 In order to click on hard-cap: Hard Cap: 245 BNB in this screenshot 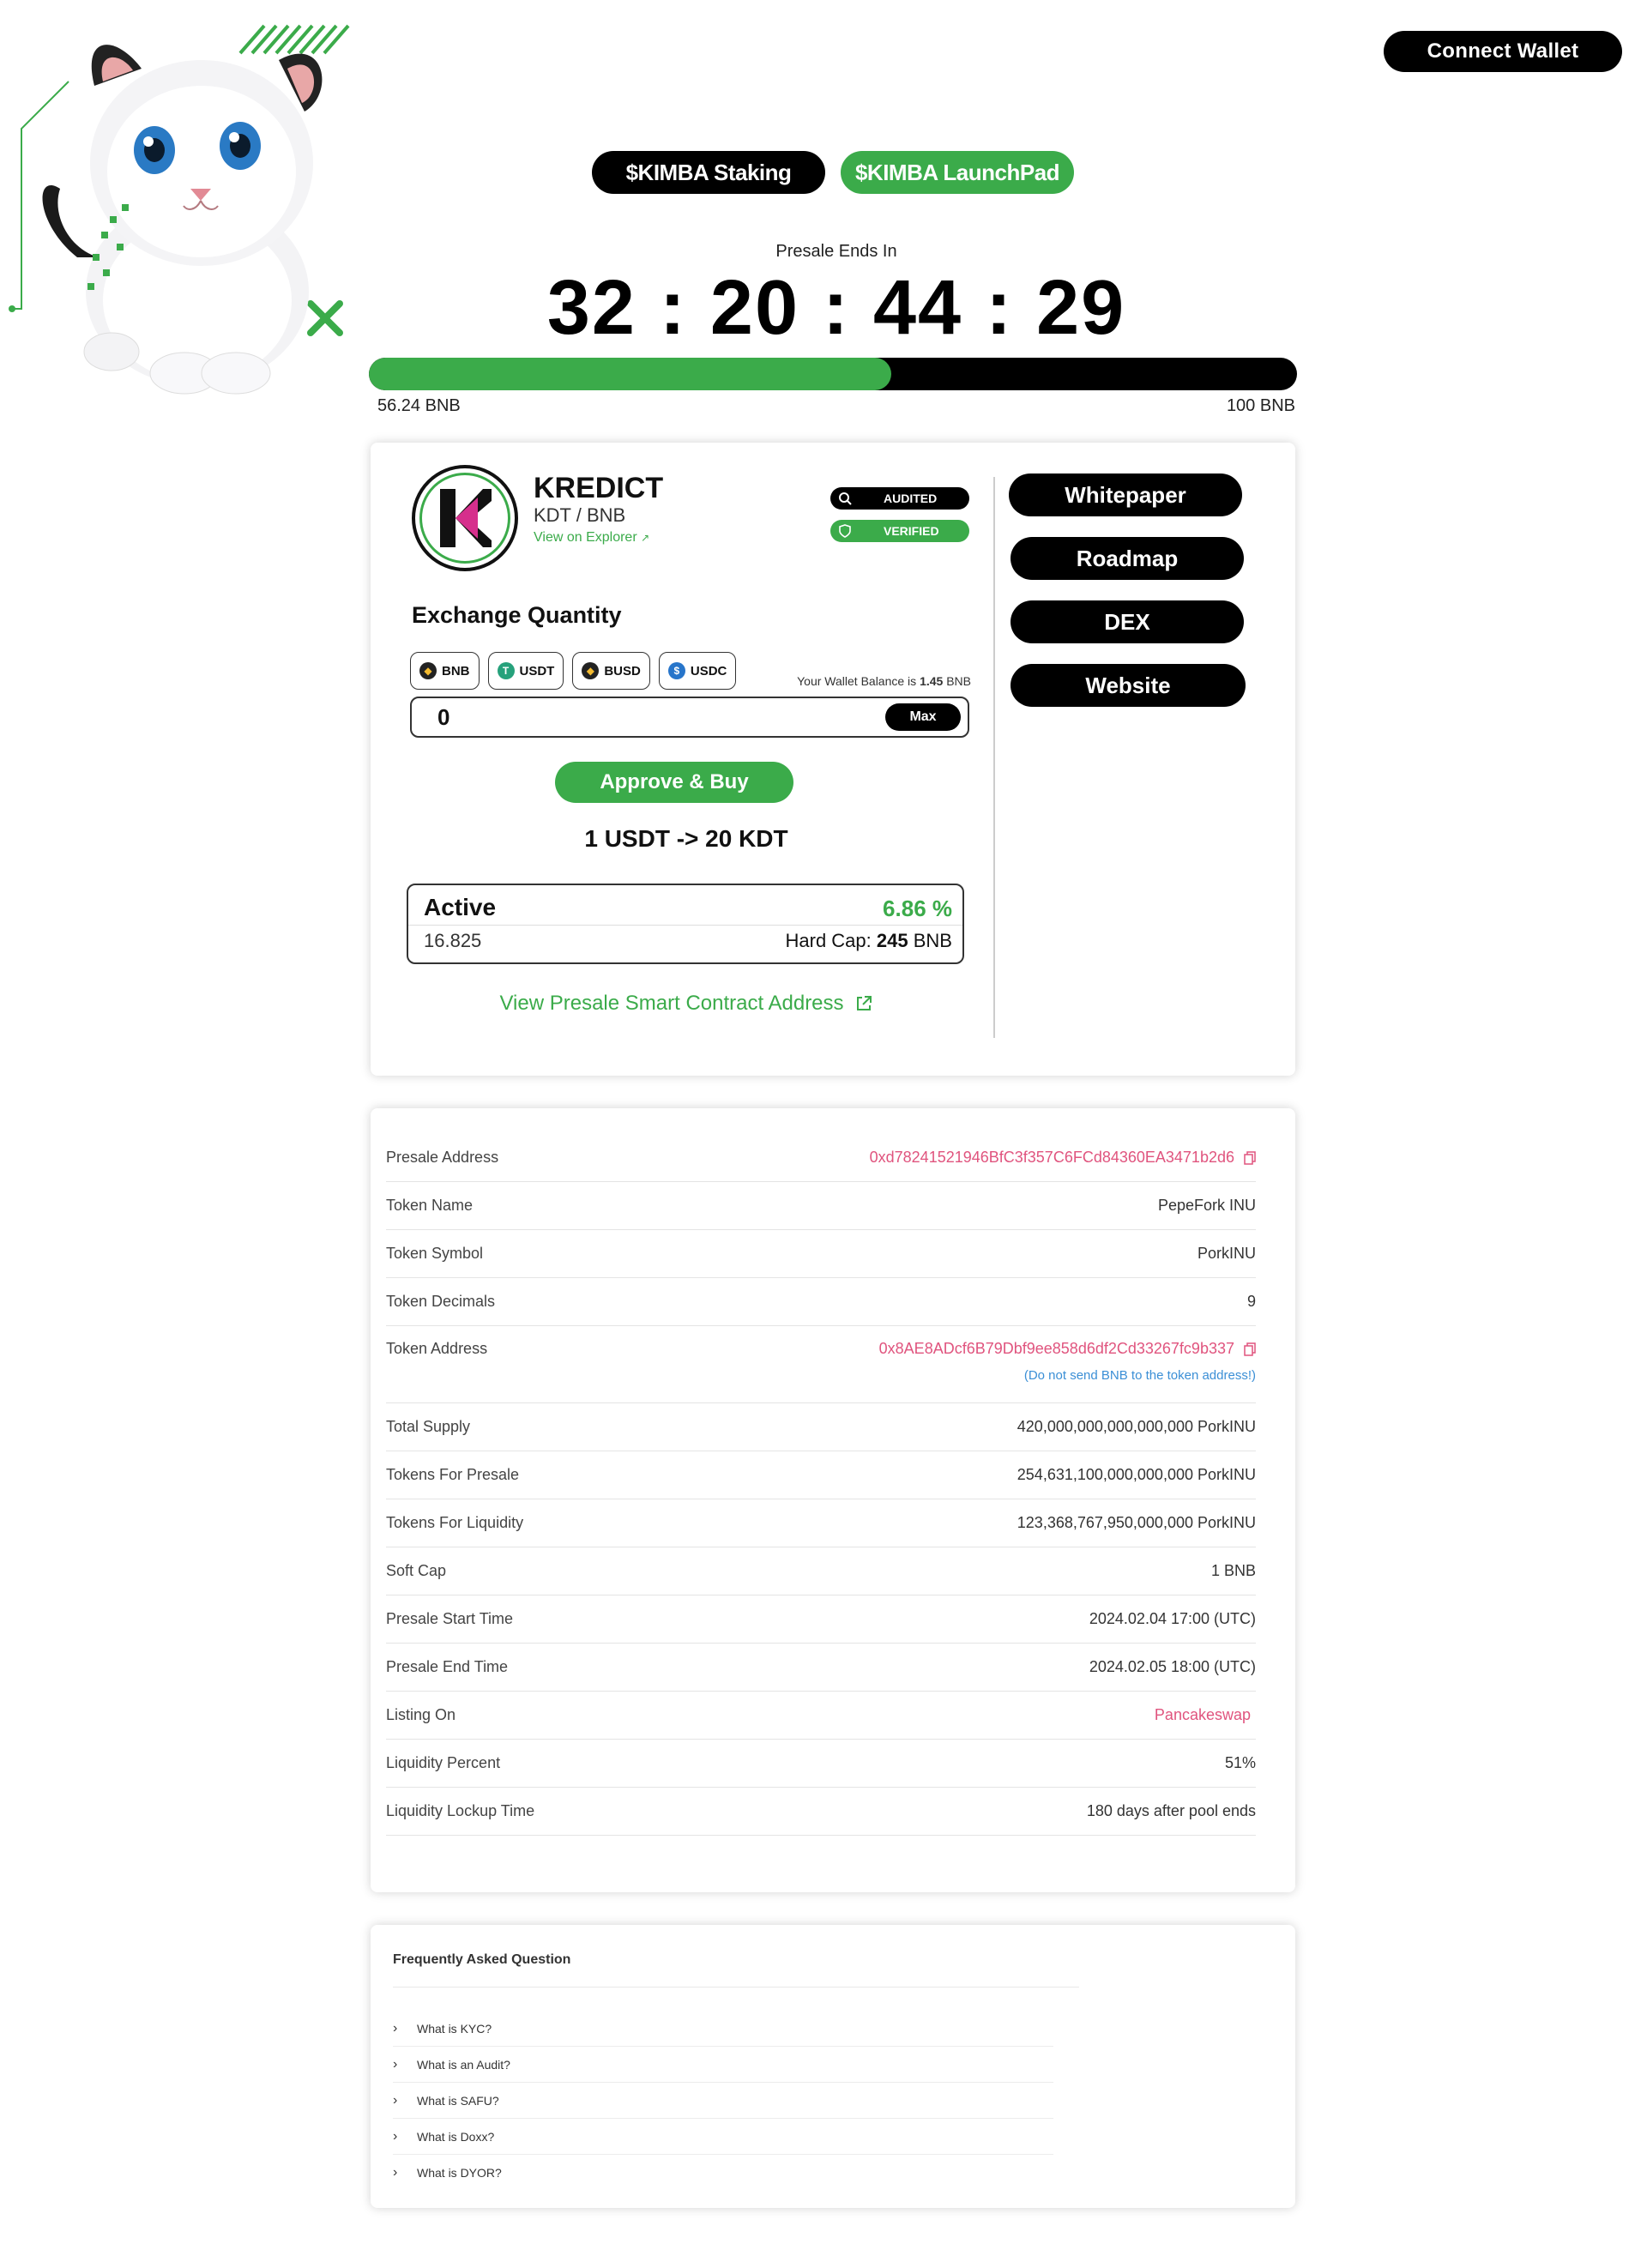, I will do `click(869, 941)`.